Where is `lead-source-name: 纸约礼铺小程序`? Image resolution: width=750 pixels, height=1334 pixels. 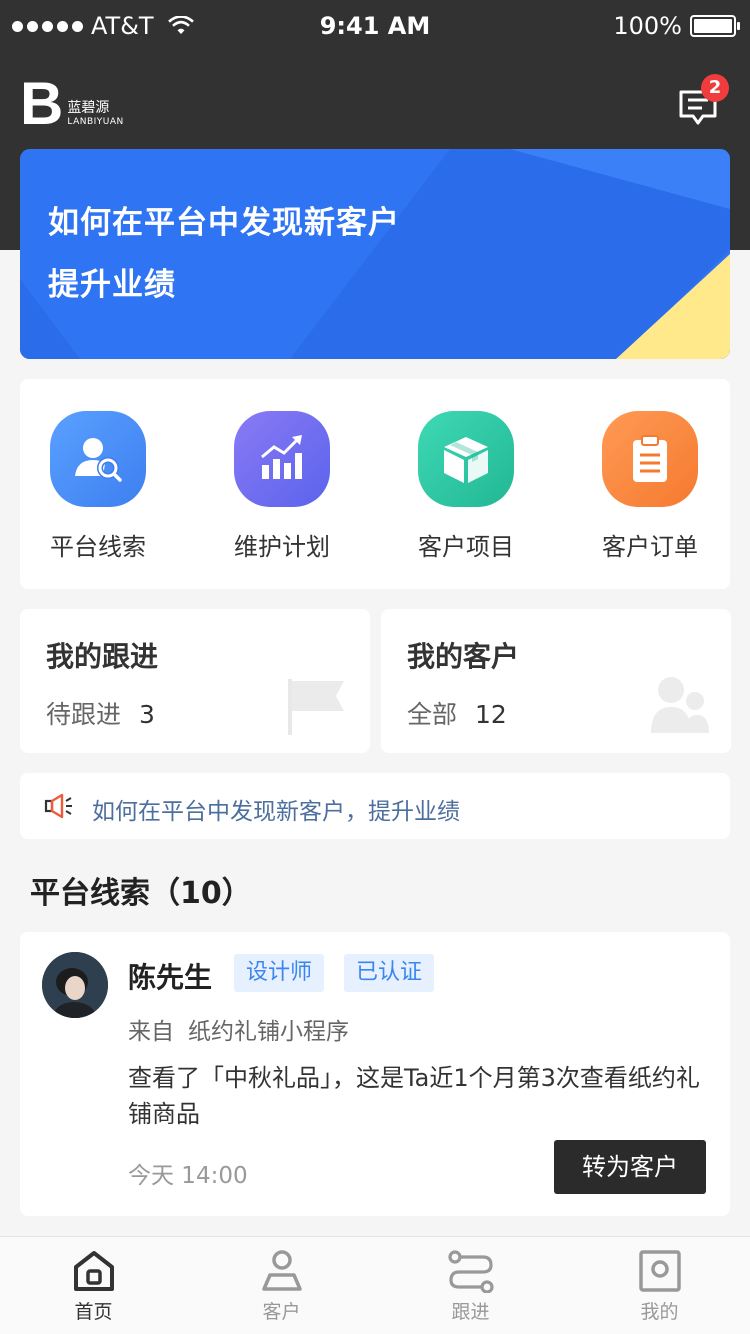 lead-source-name: 纸约礼铺小程序 is located at coordinates (268, 1032).